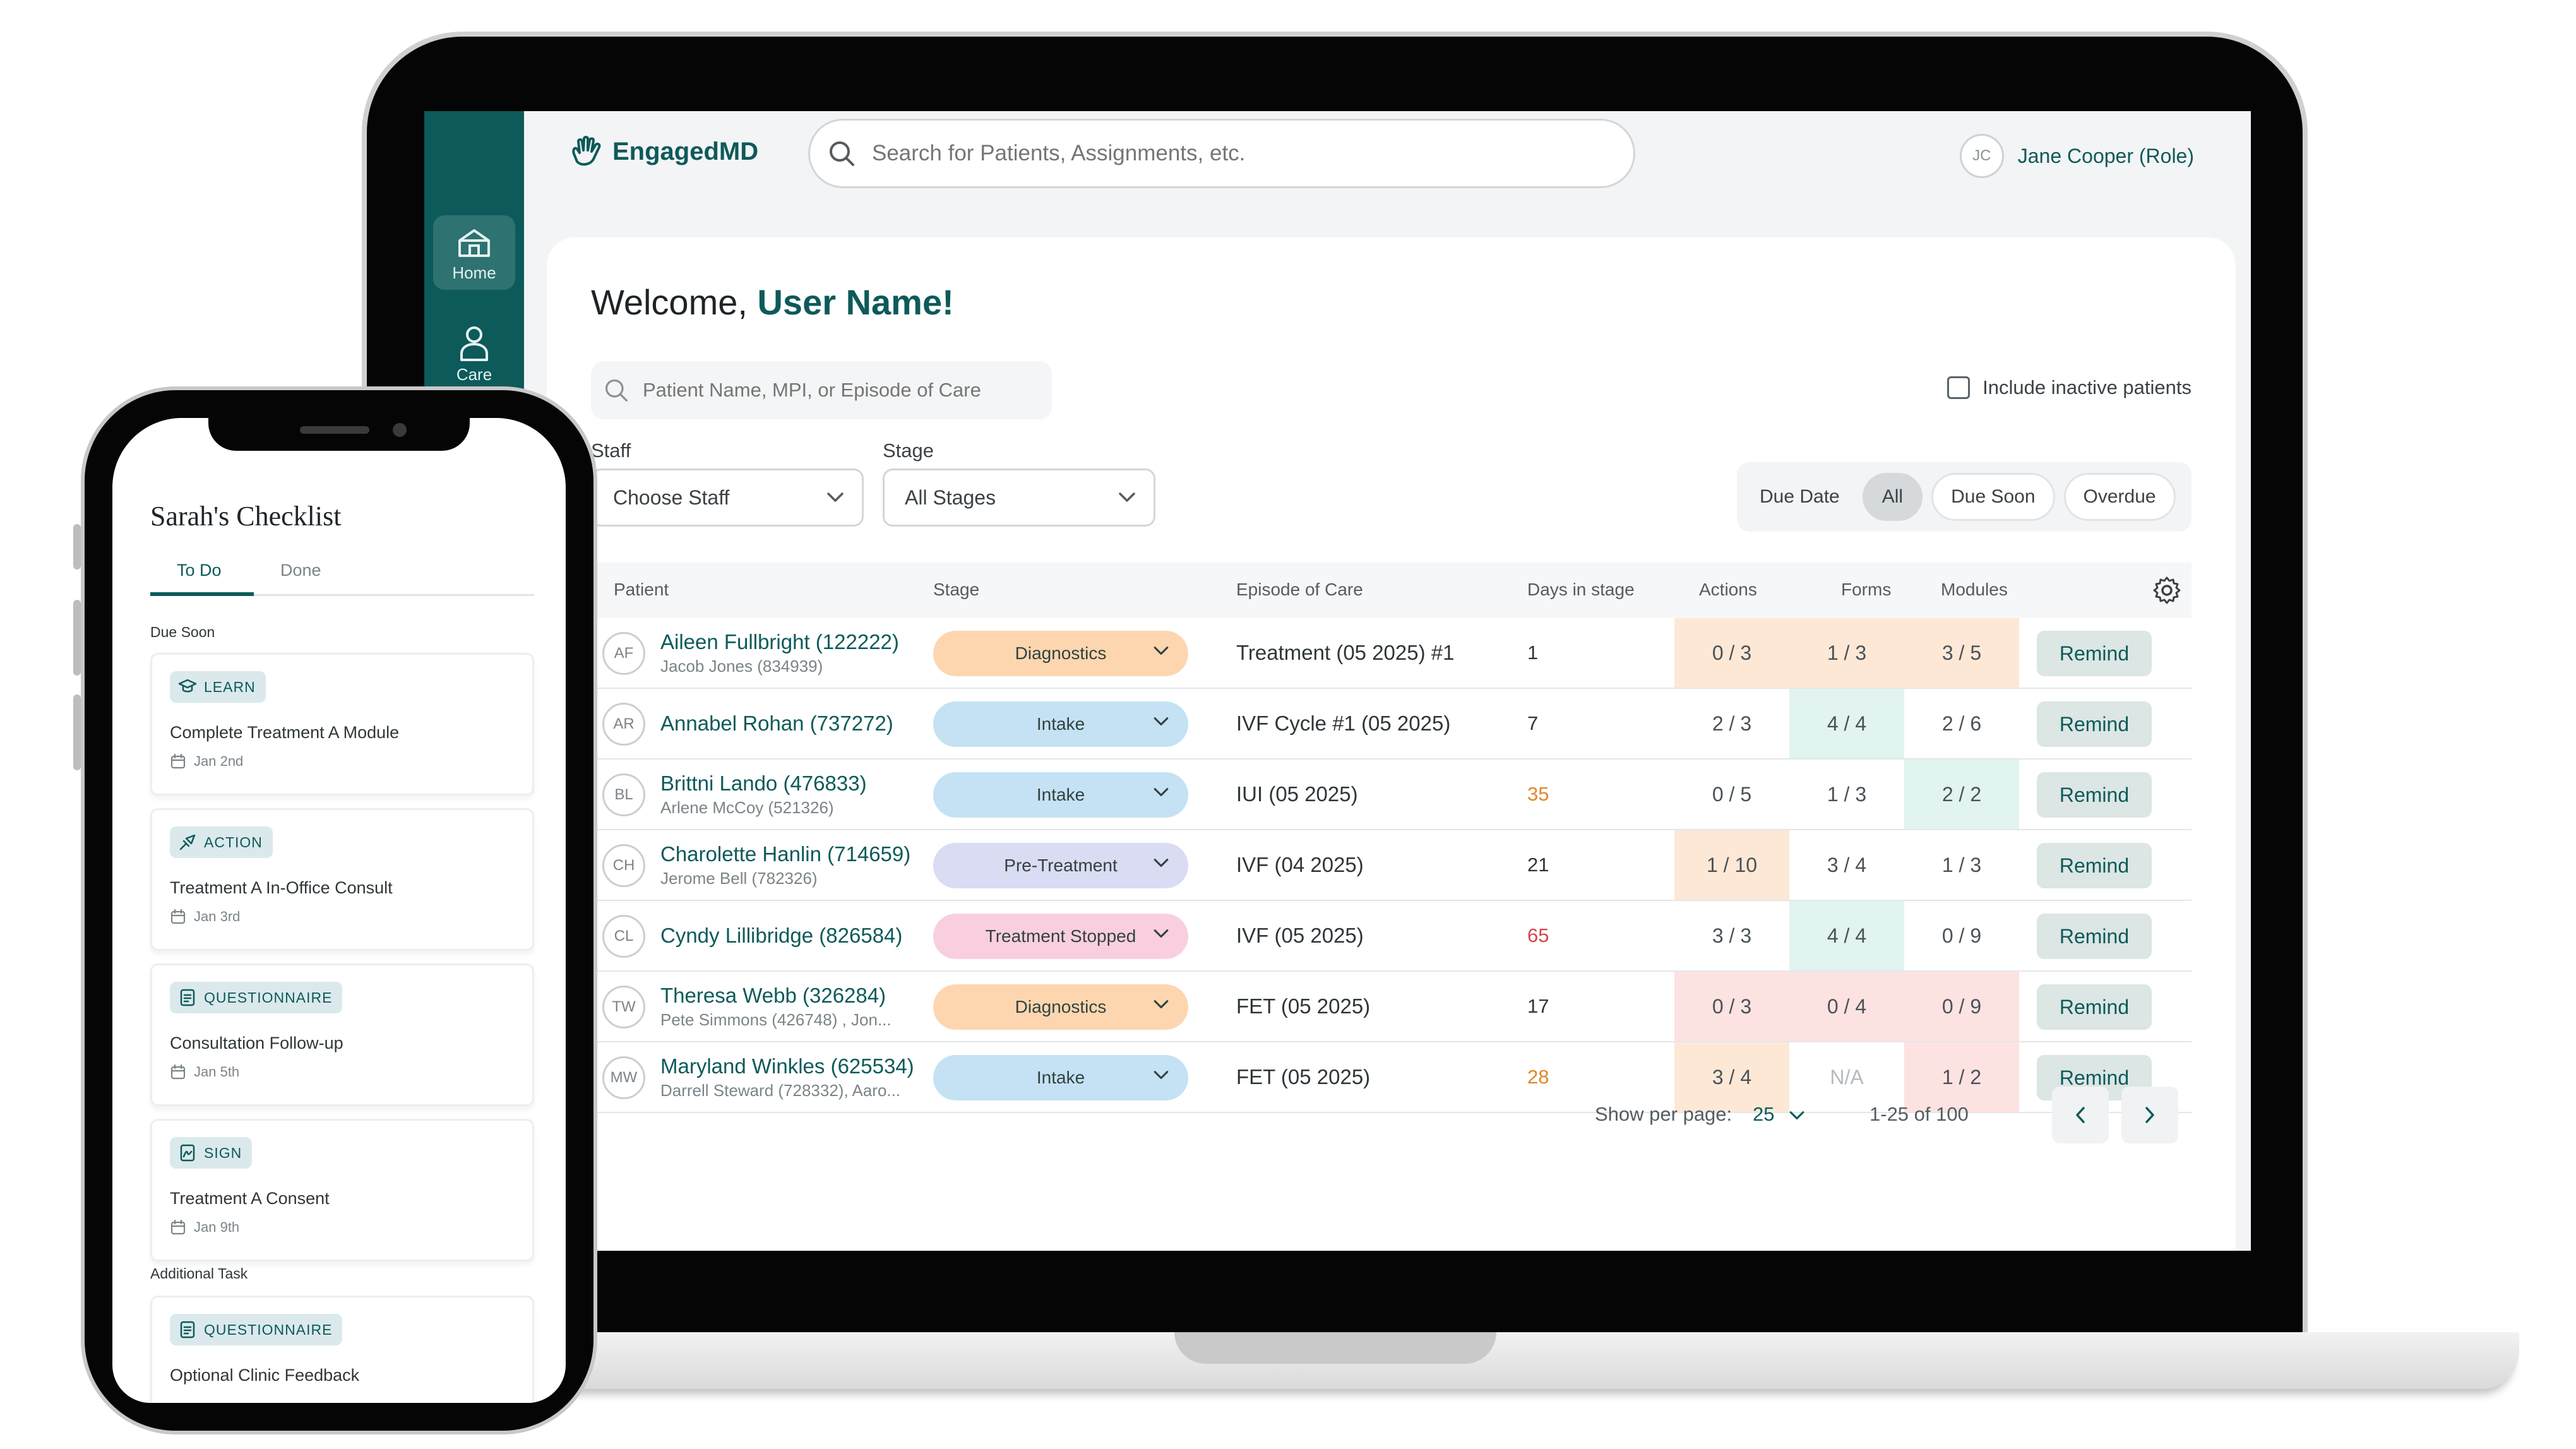 The image size is (2576, 1449). Describe the element at coordinates (781, 936) in the screenshot. I see `patient-name-link: Cyndy Lillibridge (826584)` at that location.